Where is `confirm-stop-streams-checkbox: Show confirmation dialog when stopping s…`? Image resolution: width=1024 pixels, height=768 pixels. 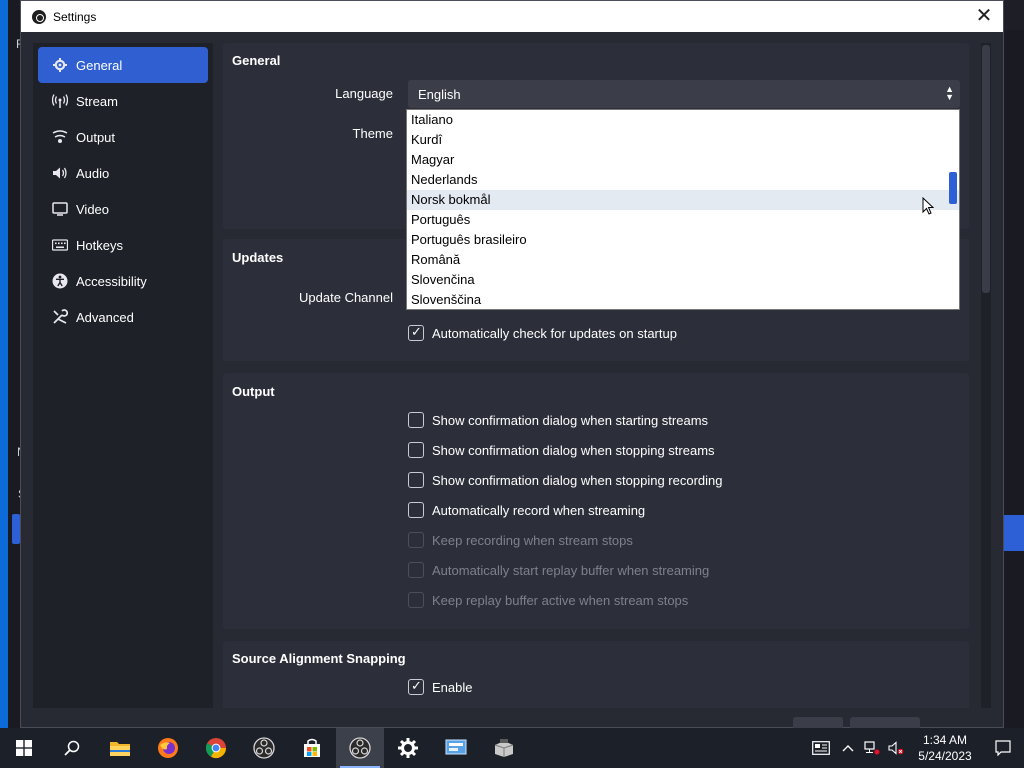
confirm-stop-streams-checkbox: Show confirmation dialog when stopping s… is located at coordinates (561, 450).